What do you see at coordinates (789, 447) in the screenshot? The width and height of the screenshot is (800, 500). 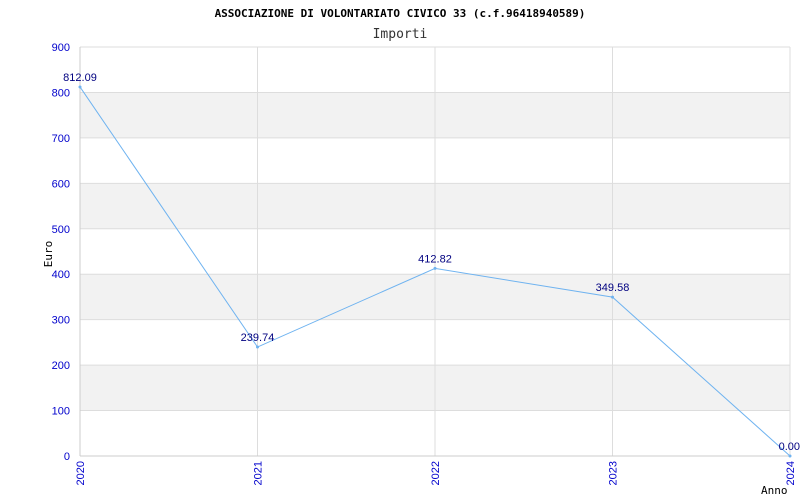 I see `data-label: 0.00` at bounding box center [789, 447].